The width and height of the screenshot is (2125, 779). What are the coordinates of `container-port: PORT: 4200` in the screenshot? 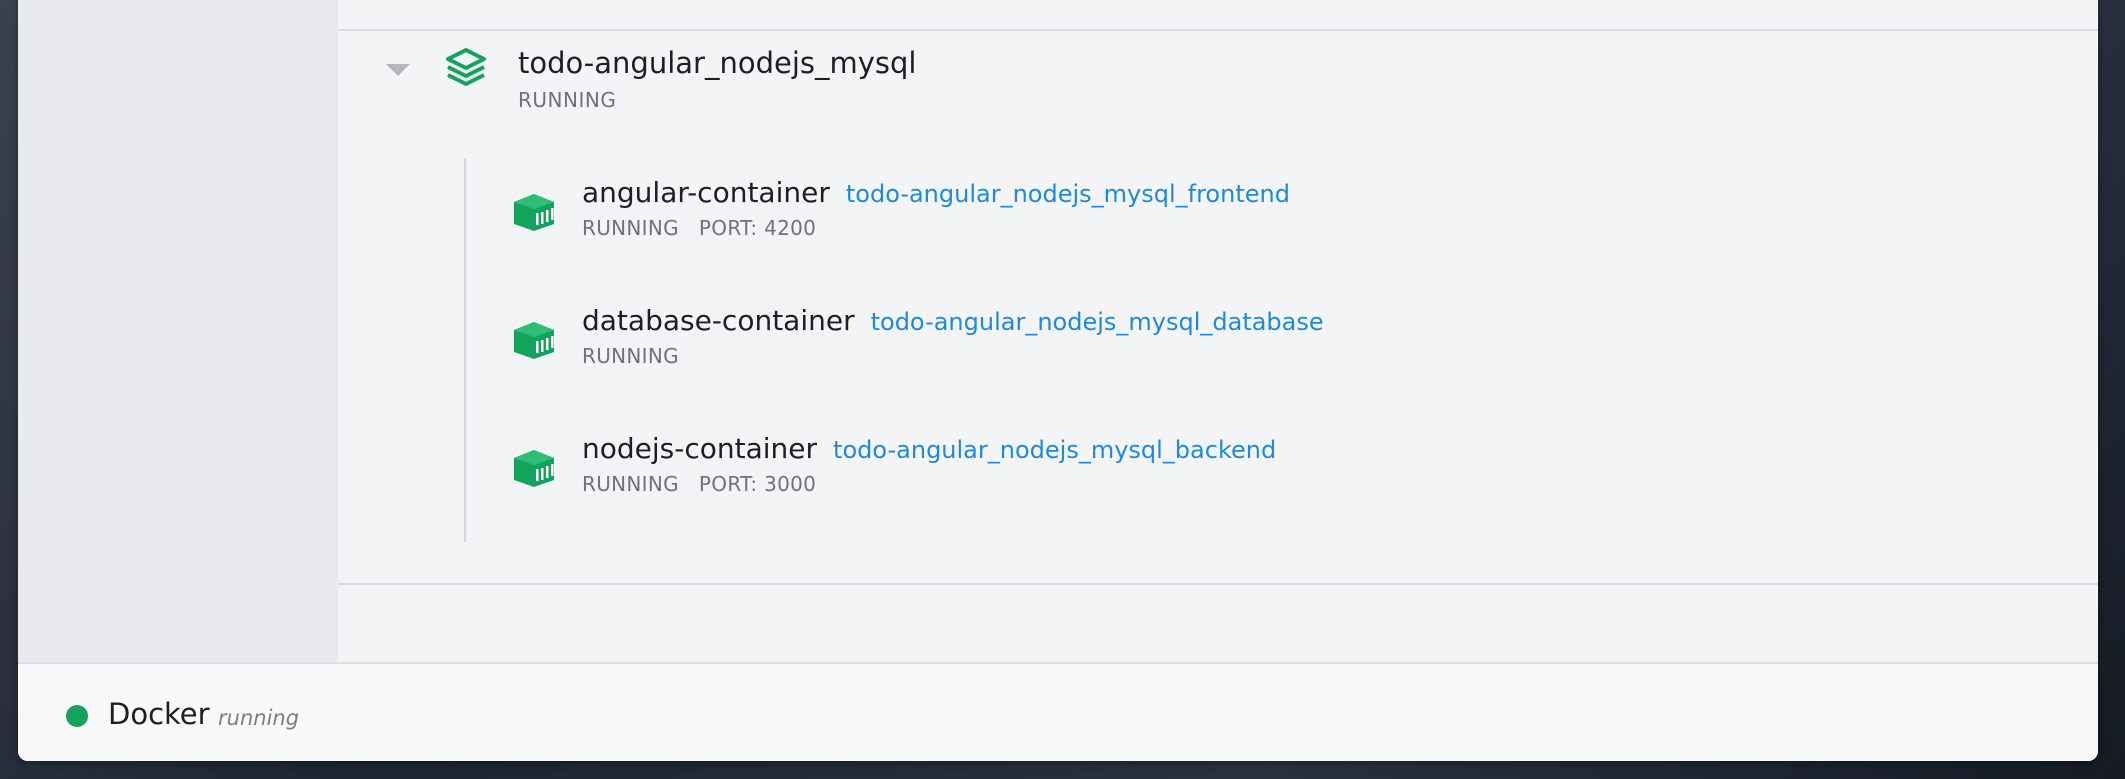 It's located at (757, 228).